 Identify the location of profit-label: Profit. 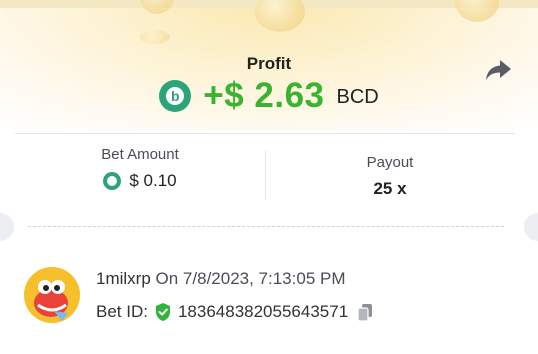
(269, 63).